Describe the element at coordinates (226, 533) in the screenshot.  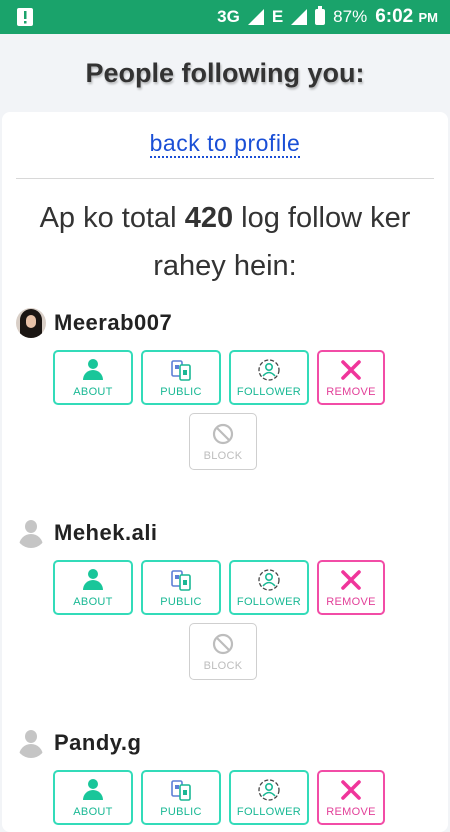
I see `user-row: Mehek.ali` at that location.